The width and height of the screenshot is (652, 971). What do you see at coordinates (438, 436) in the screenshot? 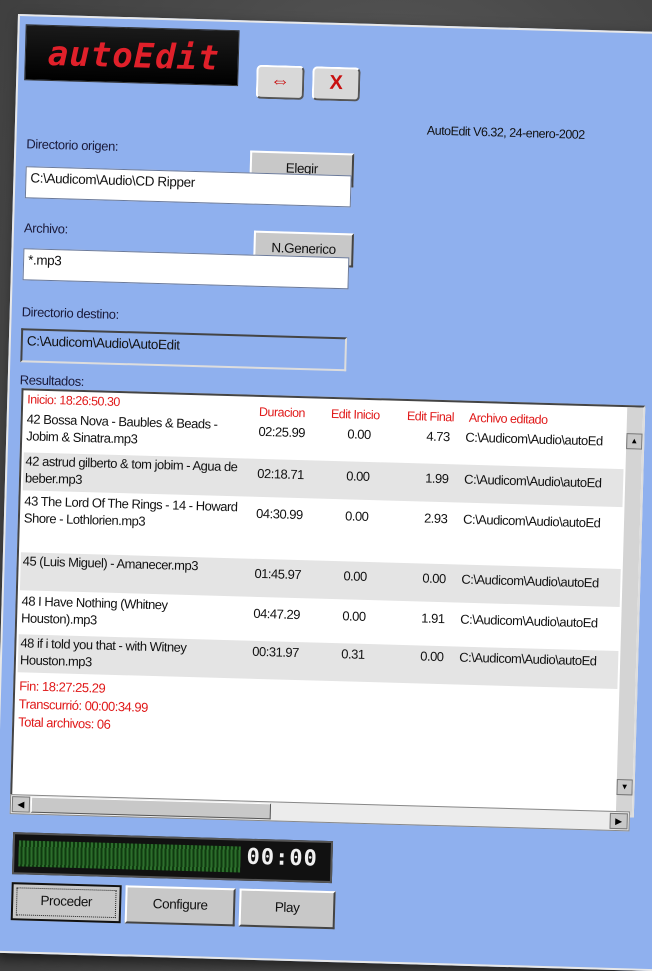
I see `row-edit-end: 4.73` at bounding box center [438, 436].